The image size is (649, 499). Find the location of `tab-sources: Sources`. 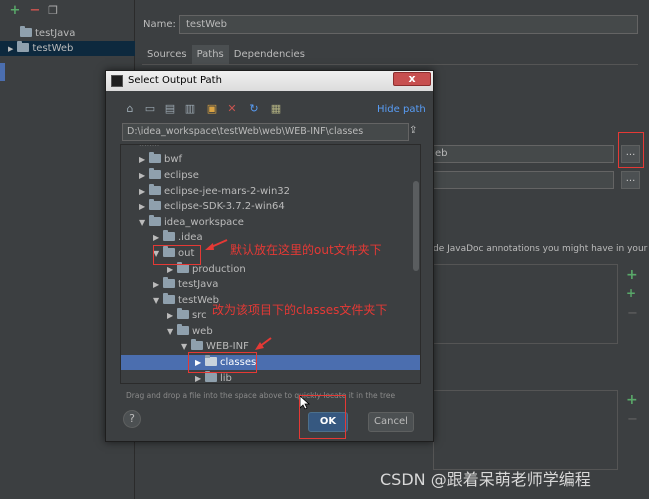

tab-sources: Sources is located at coordinates (167, 54).